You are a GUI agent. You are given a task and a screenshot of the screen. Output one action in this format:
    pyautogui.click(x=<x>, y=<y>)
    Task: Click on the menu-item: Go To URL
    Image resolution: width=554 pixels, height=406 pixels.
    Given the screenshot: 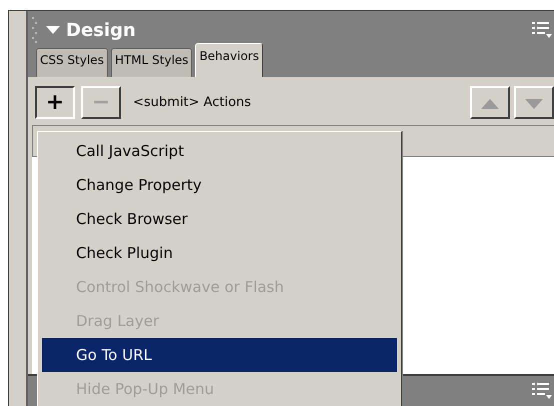 What is the action you would take?
    pyautogui.click(x=219, y=355)
    